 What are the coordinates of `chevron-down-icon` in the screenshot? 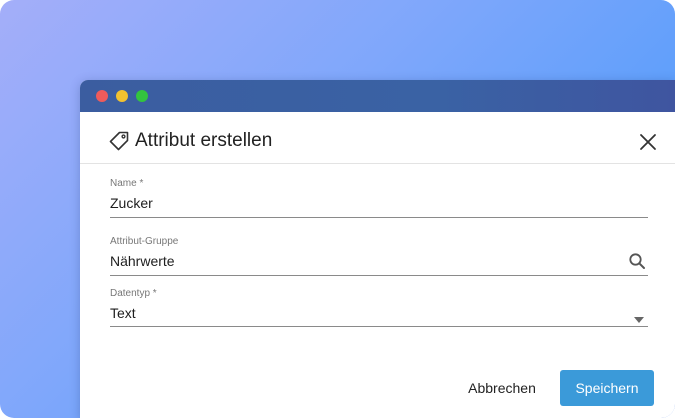 It's located at (639, 316).